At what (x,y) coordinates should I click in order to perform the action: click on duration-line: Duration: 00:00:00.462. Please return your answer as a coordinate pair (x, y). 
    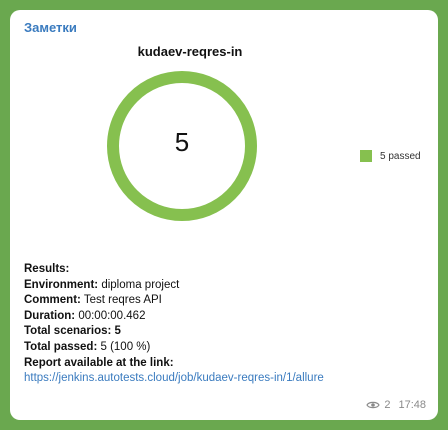
    Looking at the image, I should click on (226, 317).